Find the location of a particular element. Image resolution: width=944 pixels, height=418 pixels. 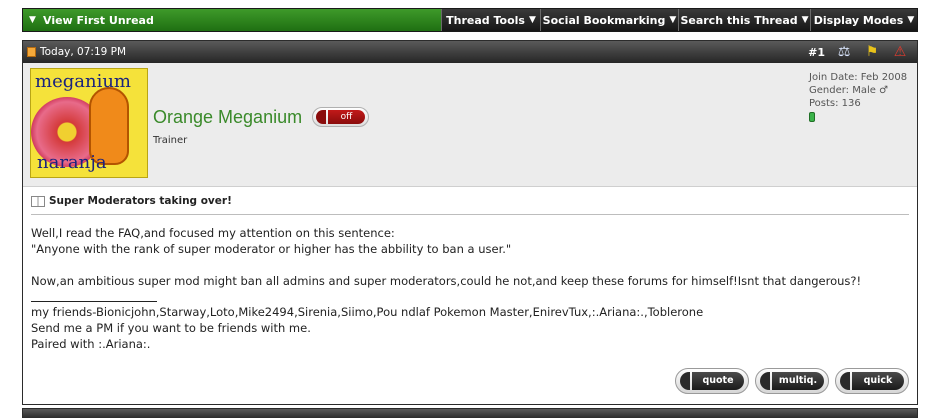

post-header: Today, 07:19 PM #1 ⚖ ⚑ ⚠ is located at coordinates (470, 52).